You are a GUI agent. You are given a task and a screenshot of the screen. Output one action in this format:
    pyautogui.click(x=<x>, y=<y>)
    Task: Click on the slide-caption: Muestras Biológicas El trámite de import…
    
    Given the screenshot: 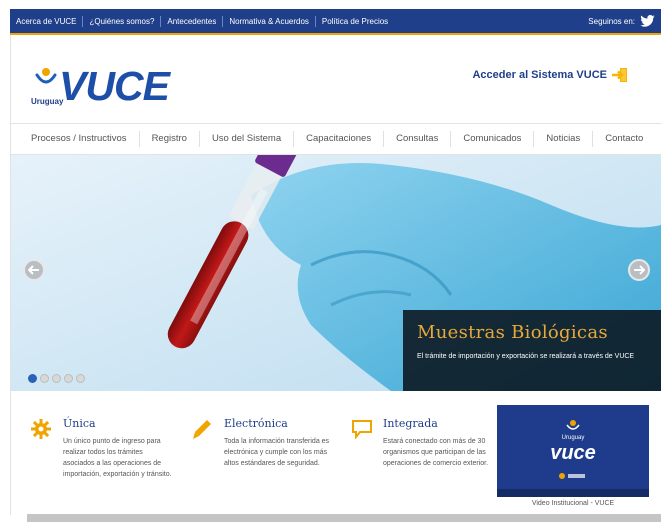 What is the action you would take?
    pyautogui.click(x=532, y=350)
    